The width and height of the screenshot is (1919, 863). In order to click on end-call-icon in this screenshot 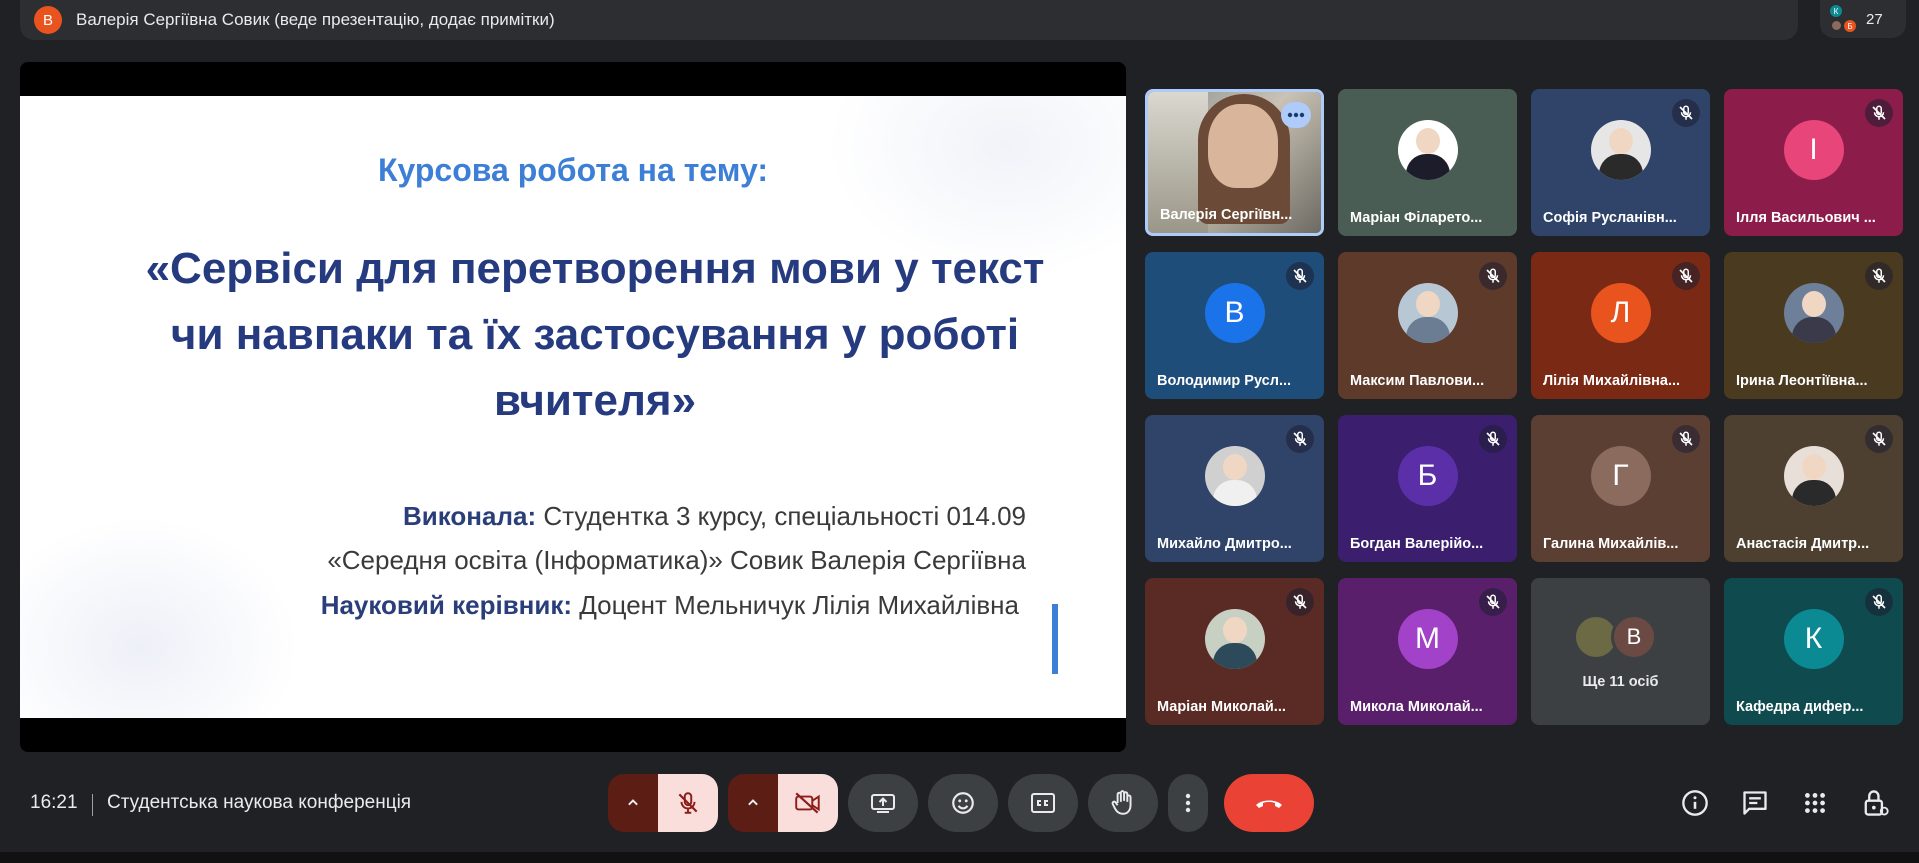, I will do `click(1269, 804)`.